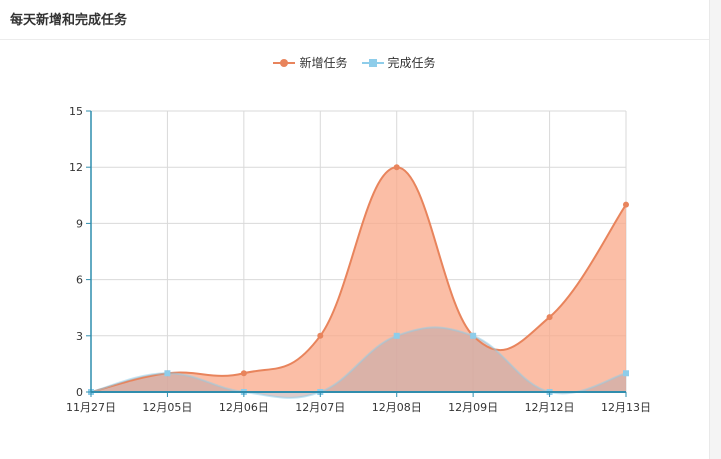 This screenshot has width=721, height=459. I want to click on x-tick-label: 12月12日, so click(550, 407).